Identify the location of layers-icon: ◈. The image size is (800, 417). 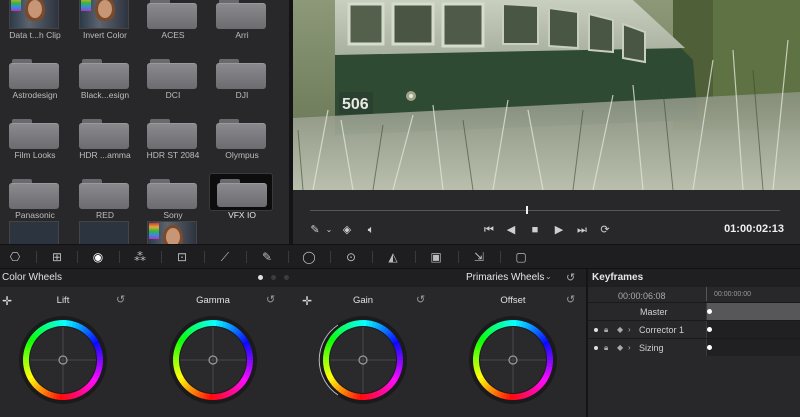
(347, 230).